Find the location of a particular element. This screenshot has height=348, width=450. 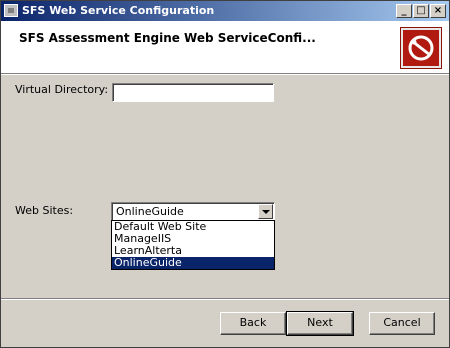

app-icon is located at coordinates (11, 10).